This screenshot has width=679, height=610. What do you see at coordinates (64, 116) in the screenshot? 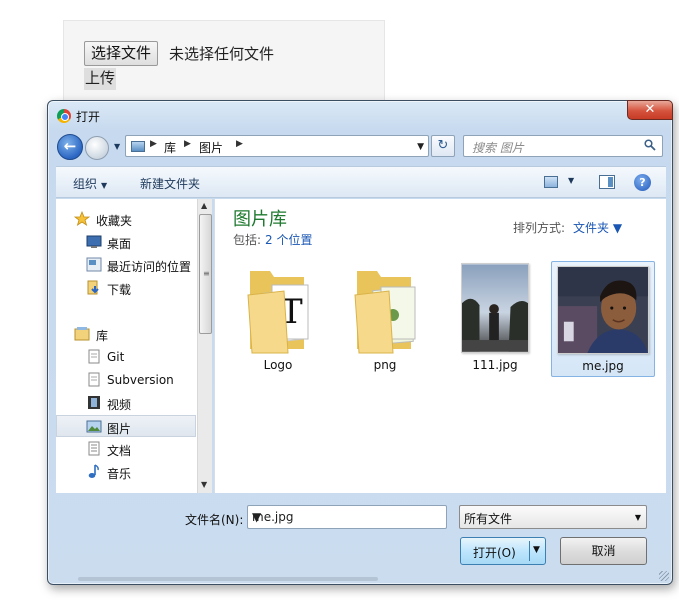
I see `chrome-icon` at bounding box center [64, 116].